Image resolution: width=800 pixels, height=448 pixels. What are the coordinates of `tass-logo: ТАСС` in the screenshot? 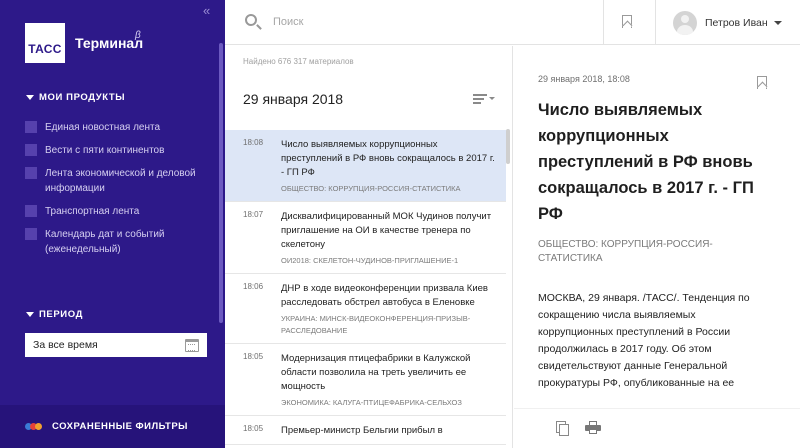 It's located at (45, 43).